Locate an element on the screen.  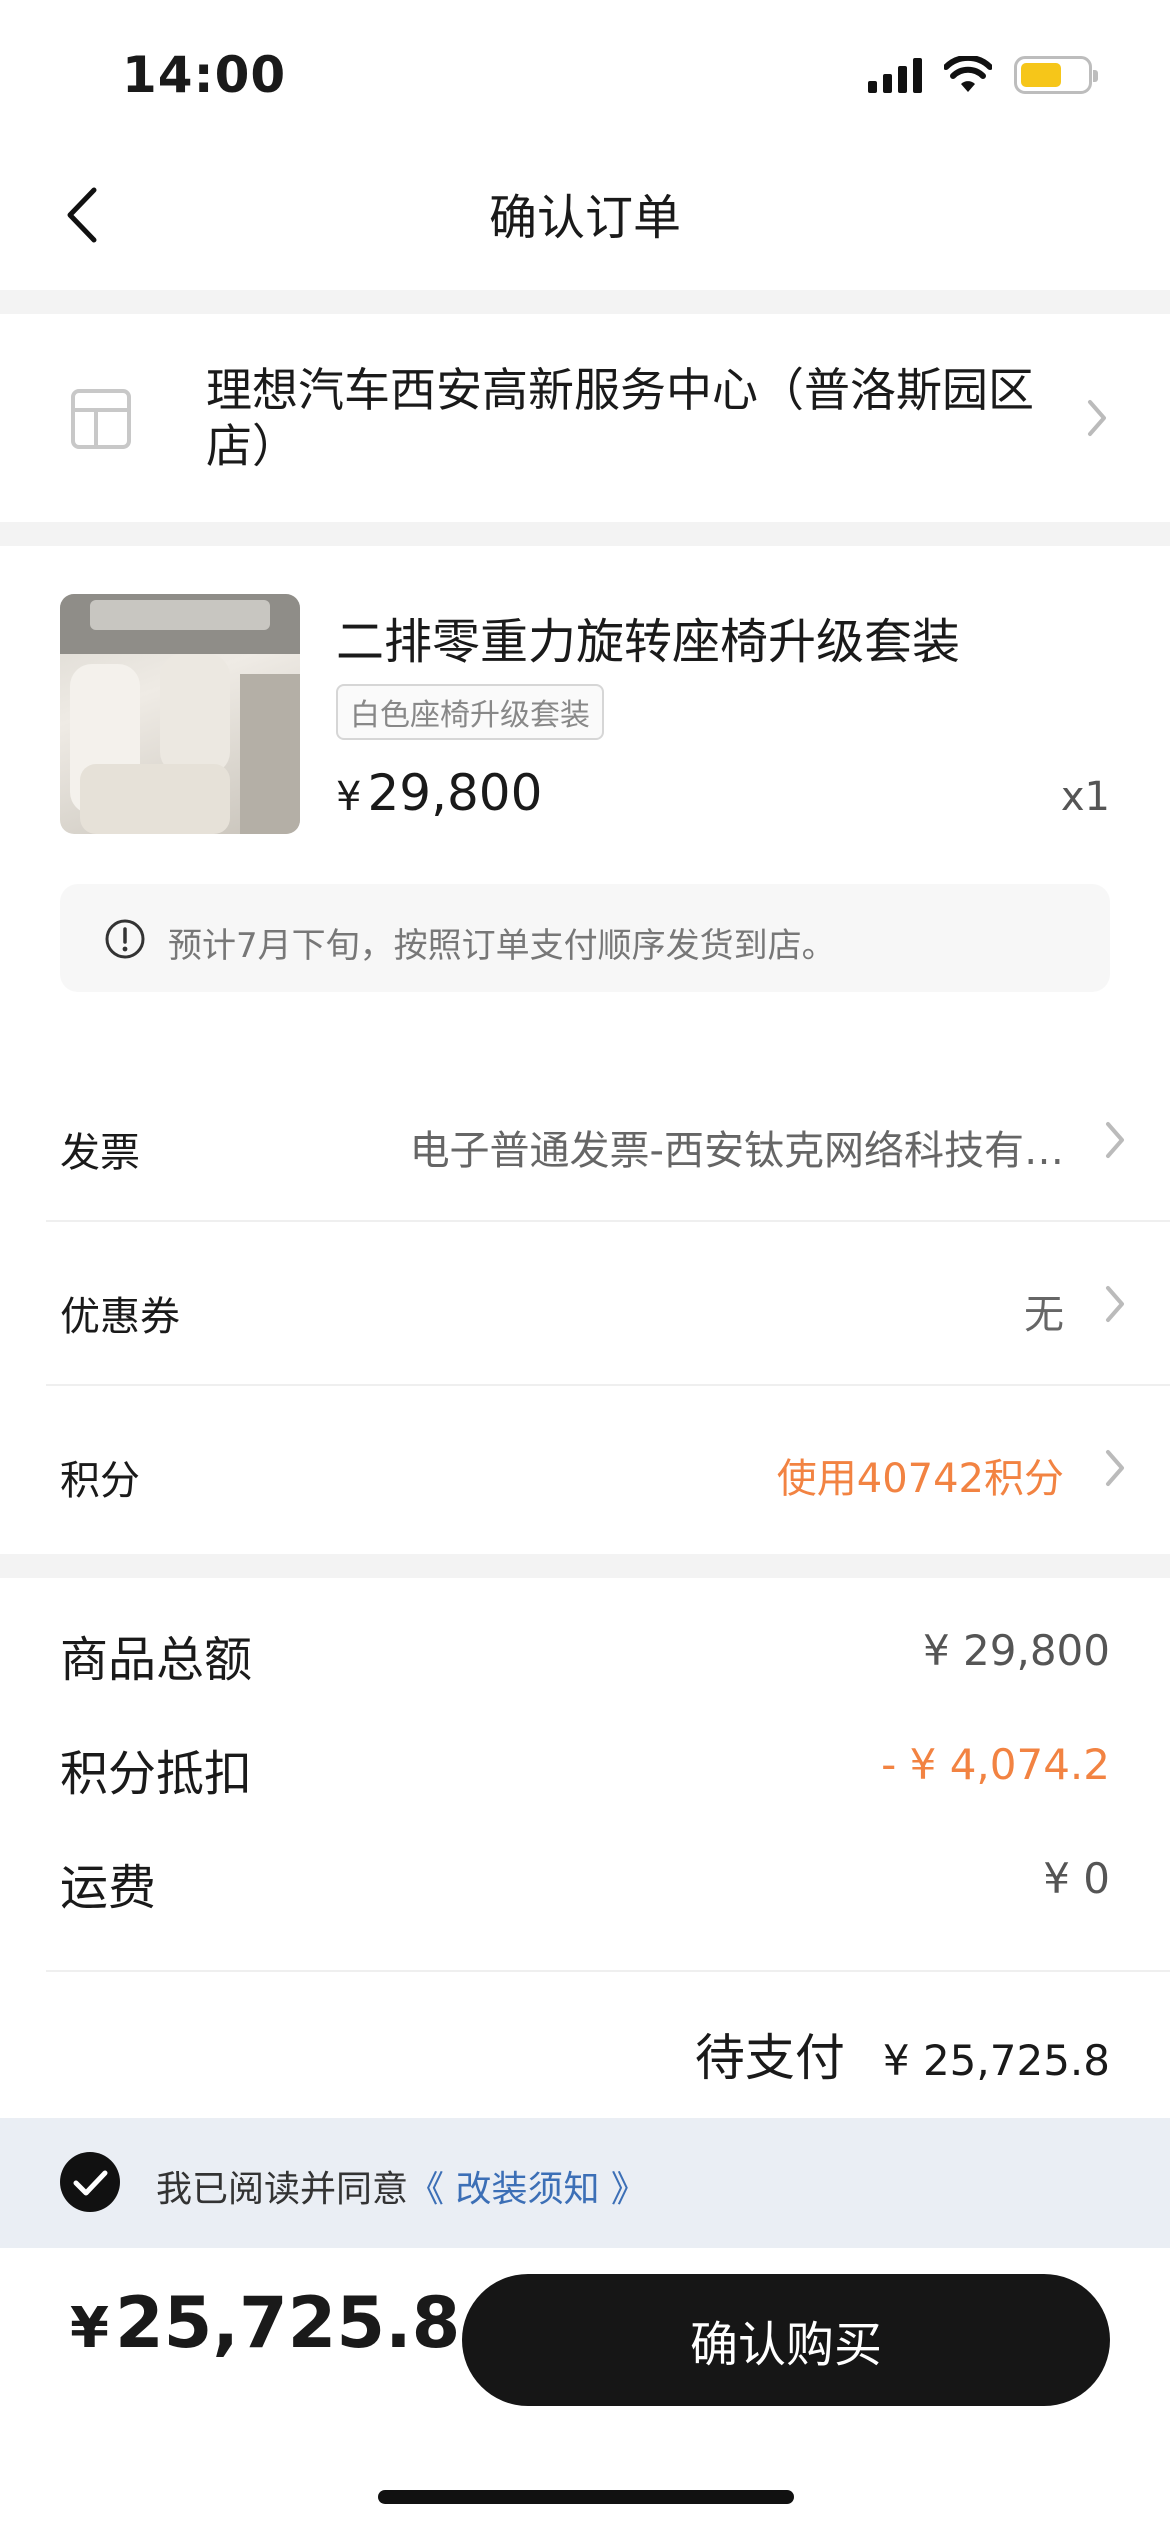
info-icon is located at coordinates (125, 939).